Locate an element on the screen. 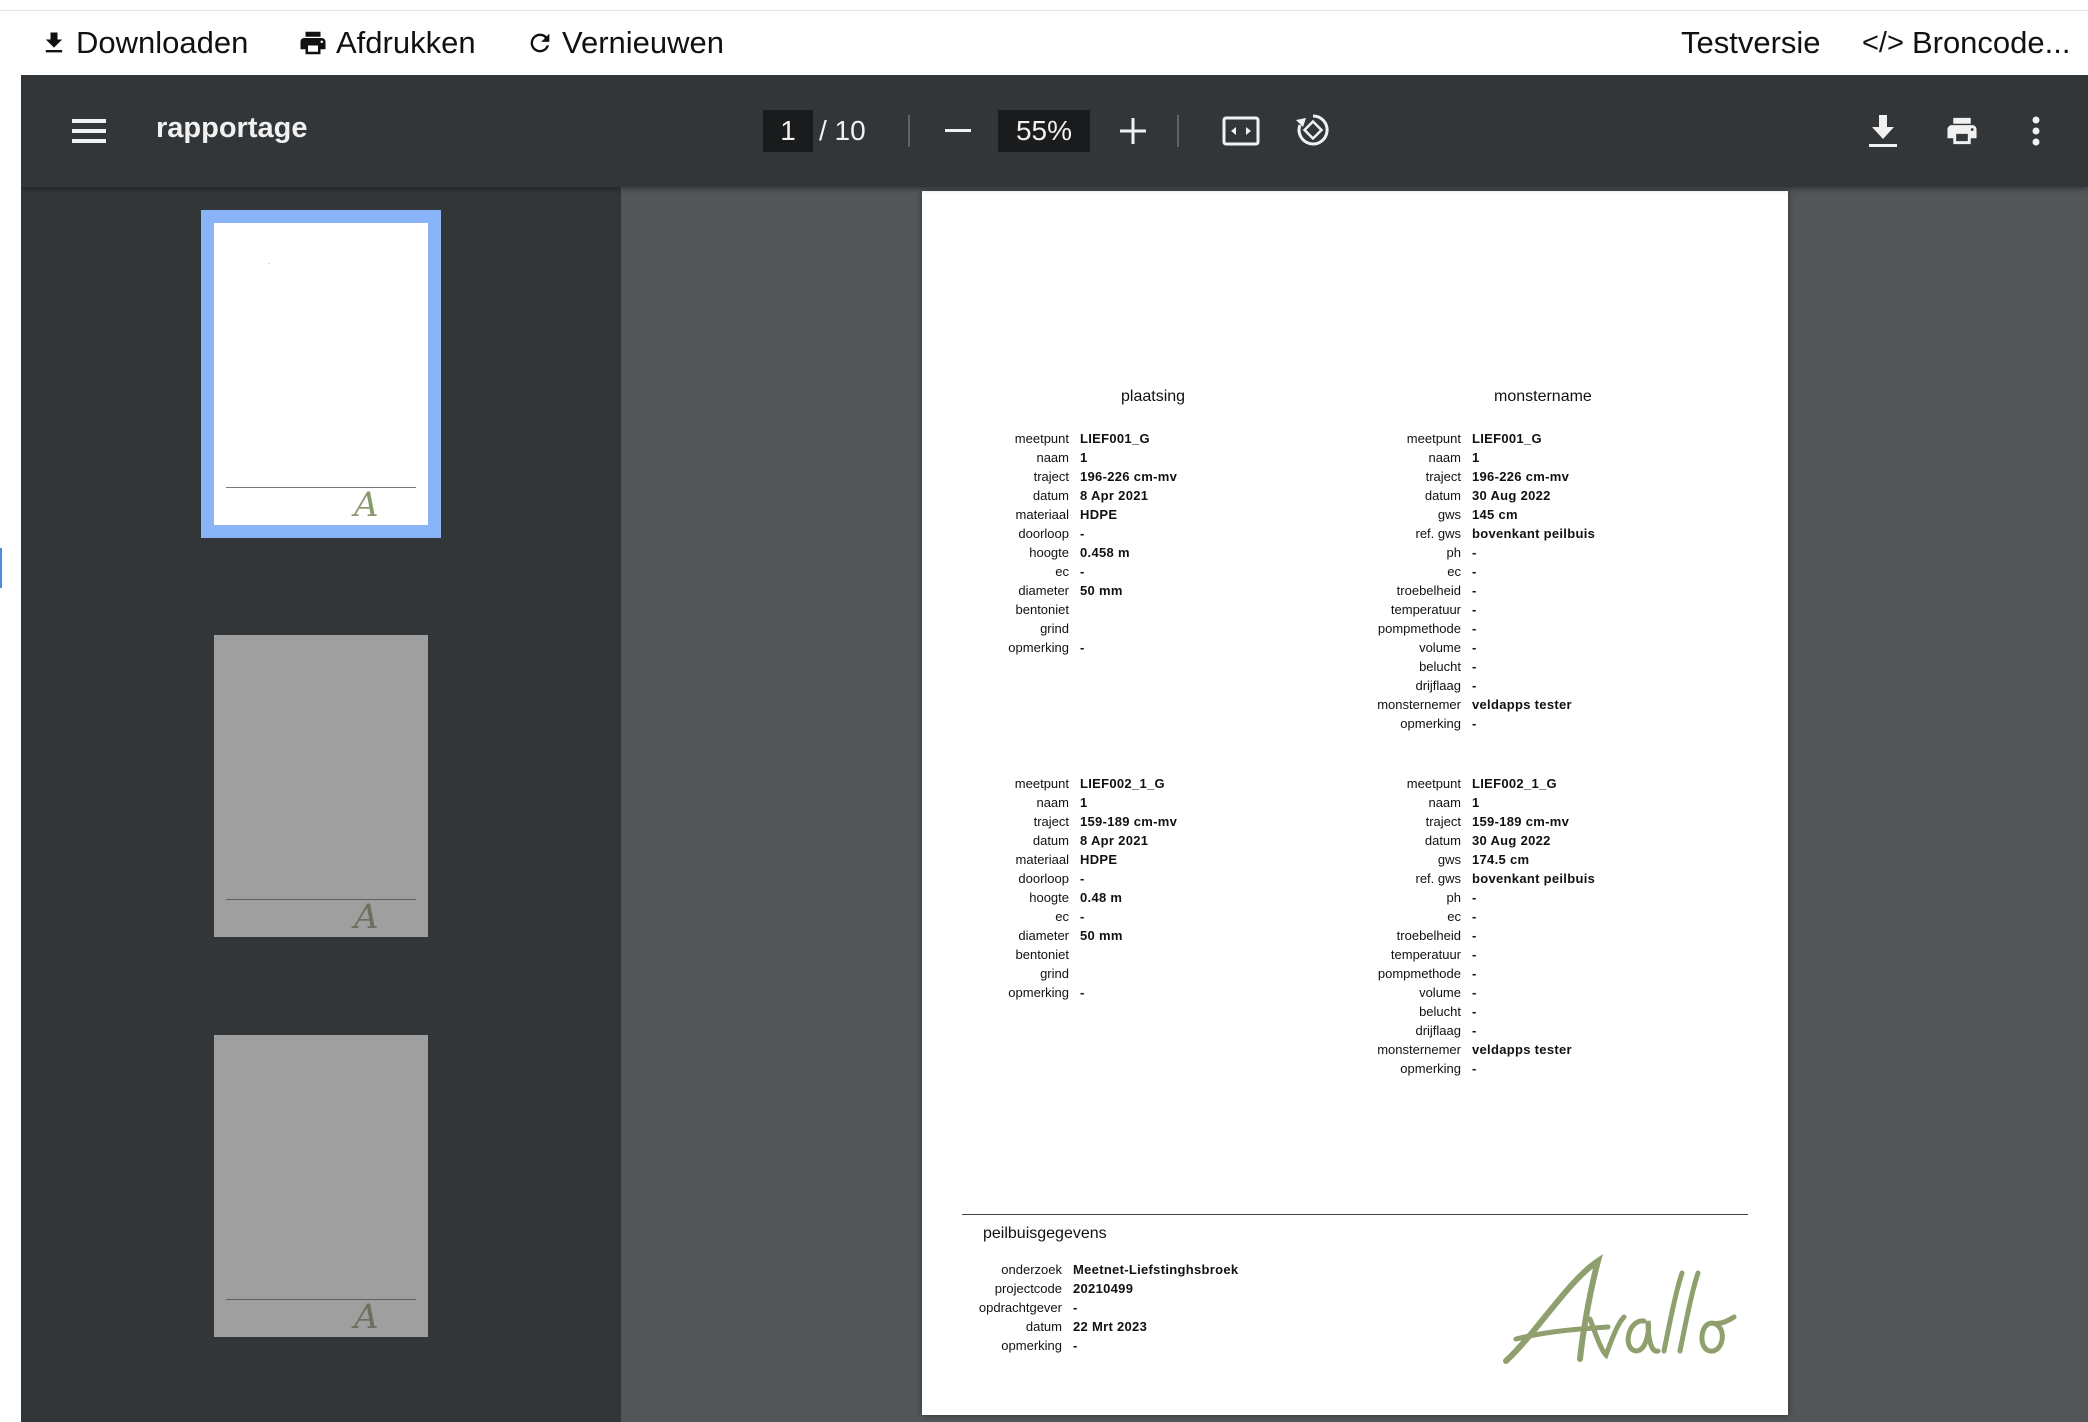 This screenshot has width=2088, height=1422. field-row: grind is located at coordinates (1068, 628).